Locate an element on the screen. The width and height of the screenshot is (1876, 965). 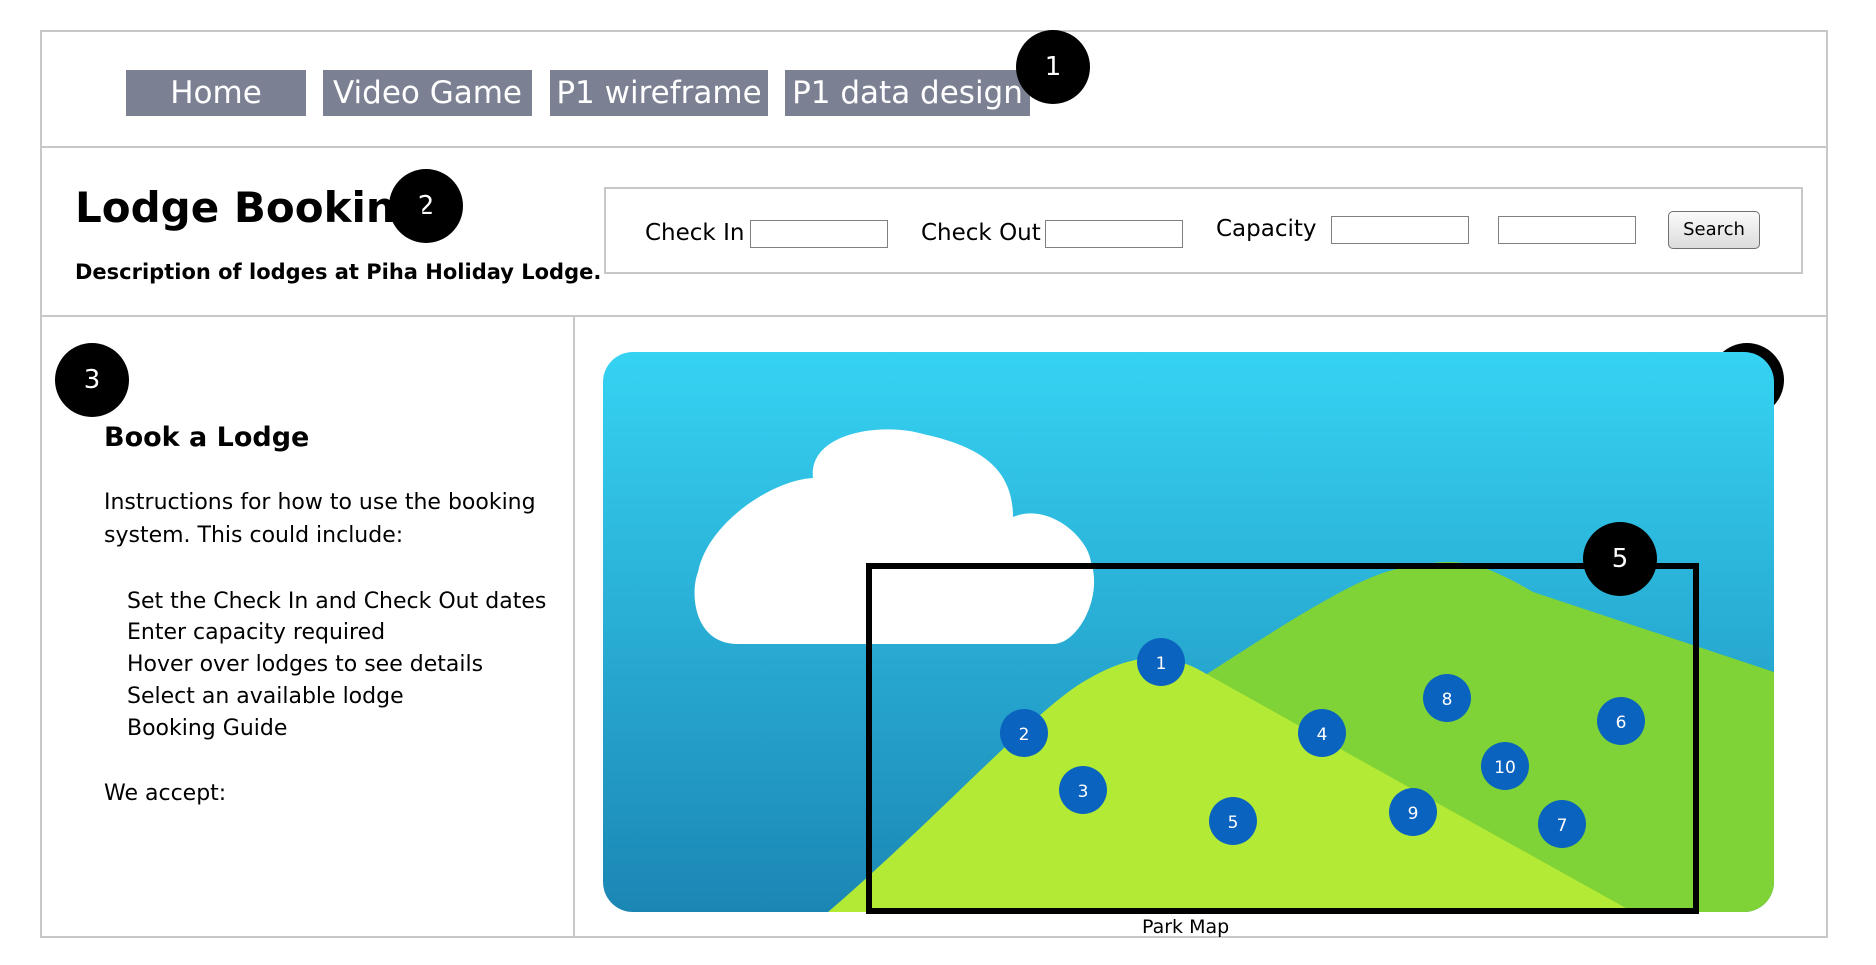
svg-text: 2 is located at coordinates (1024, 735).